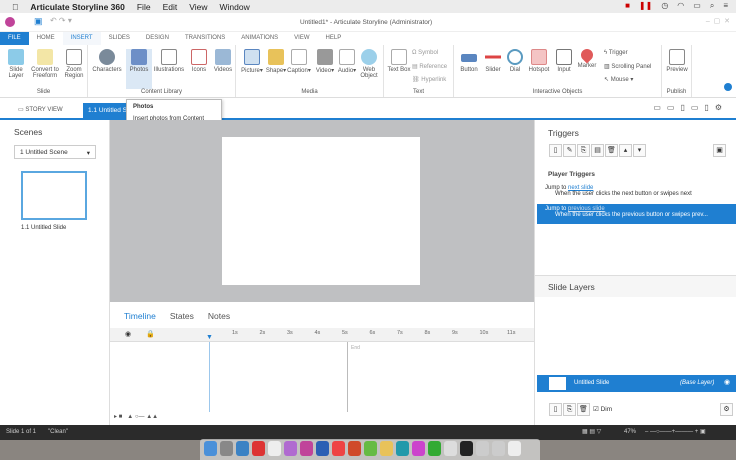  What do you see at coordinates (602, 409) in the screenshot?
I see `dim-checkbox: ☑ Dim` at bounding box center [602, 409].